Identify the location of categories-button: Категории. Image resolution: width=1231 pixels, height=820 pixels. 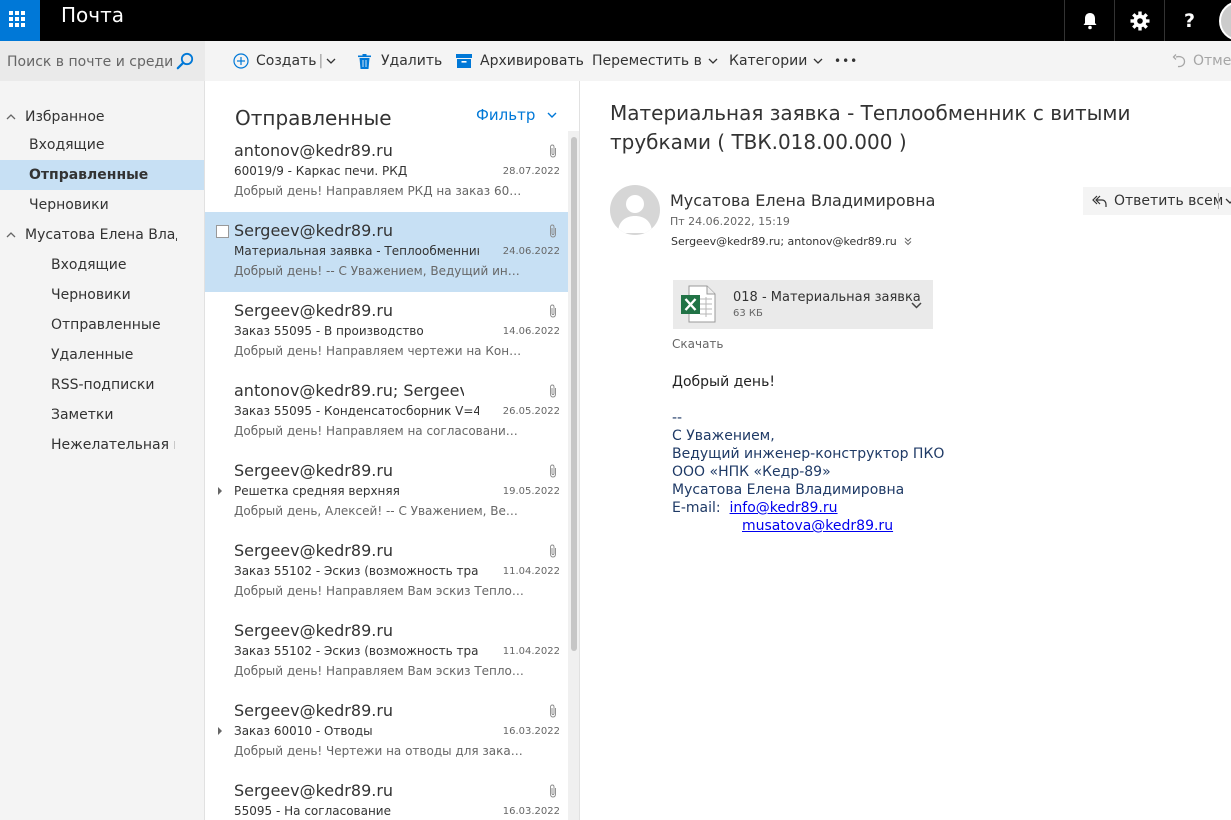
(776, 61).